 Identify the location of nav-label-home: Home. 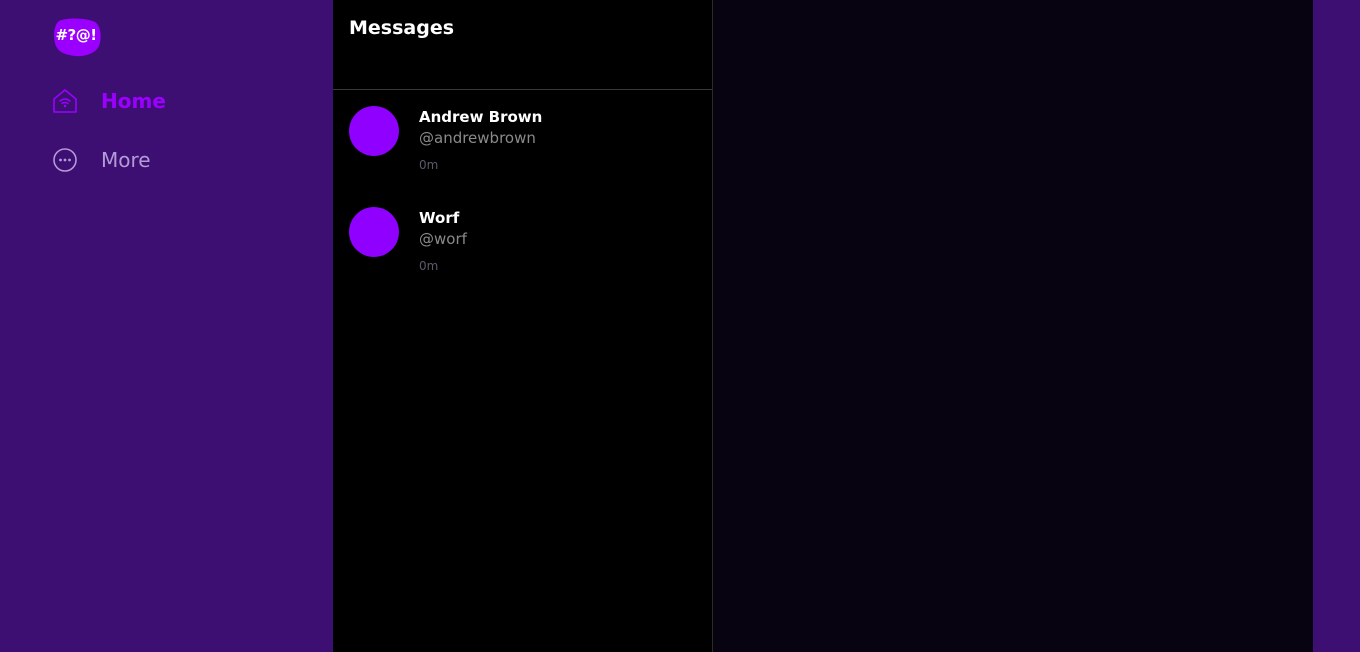
(133, 101).